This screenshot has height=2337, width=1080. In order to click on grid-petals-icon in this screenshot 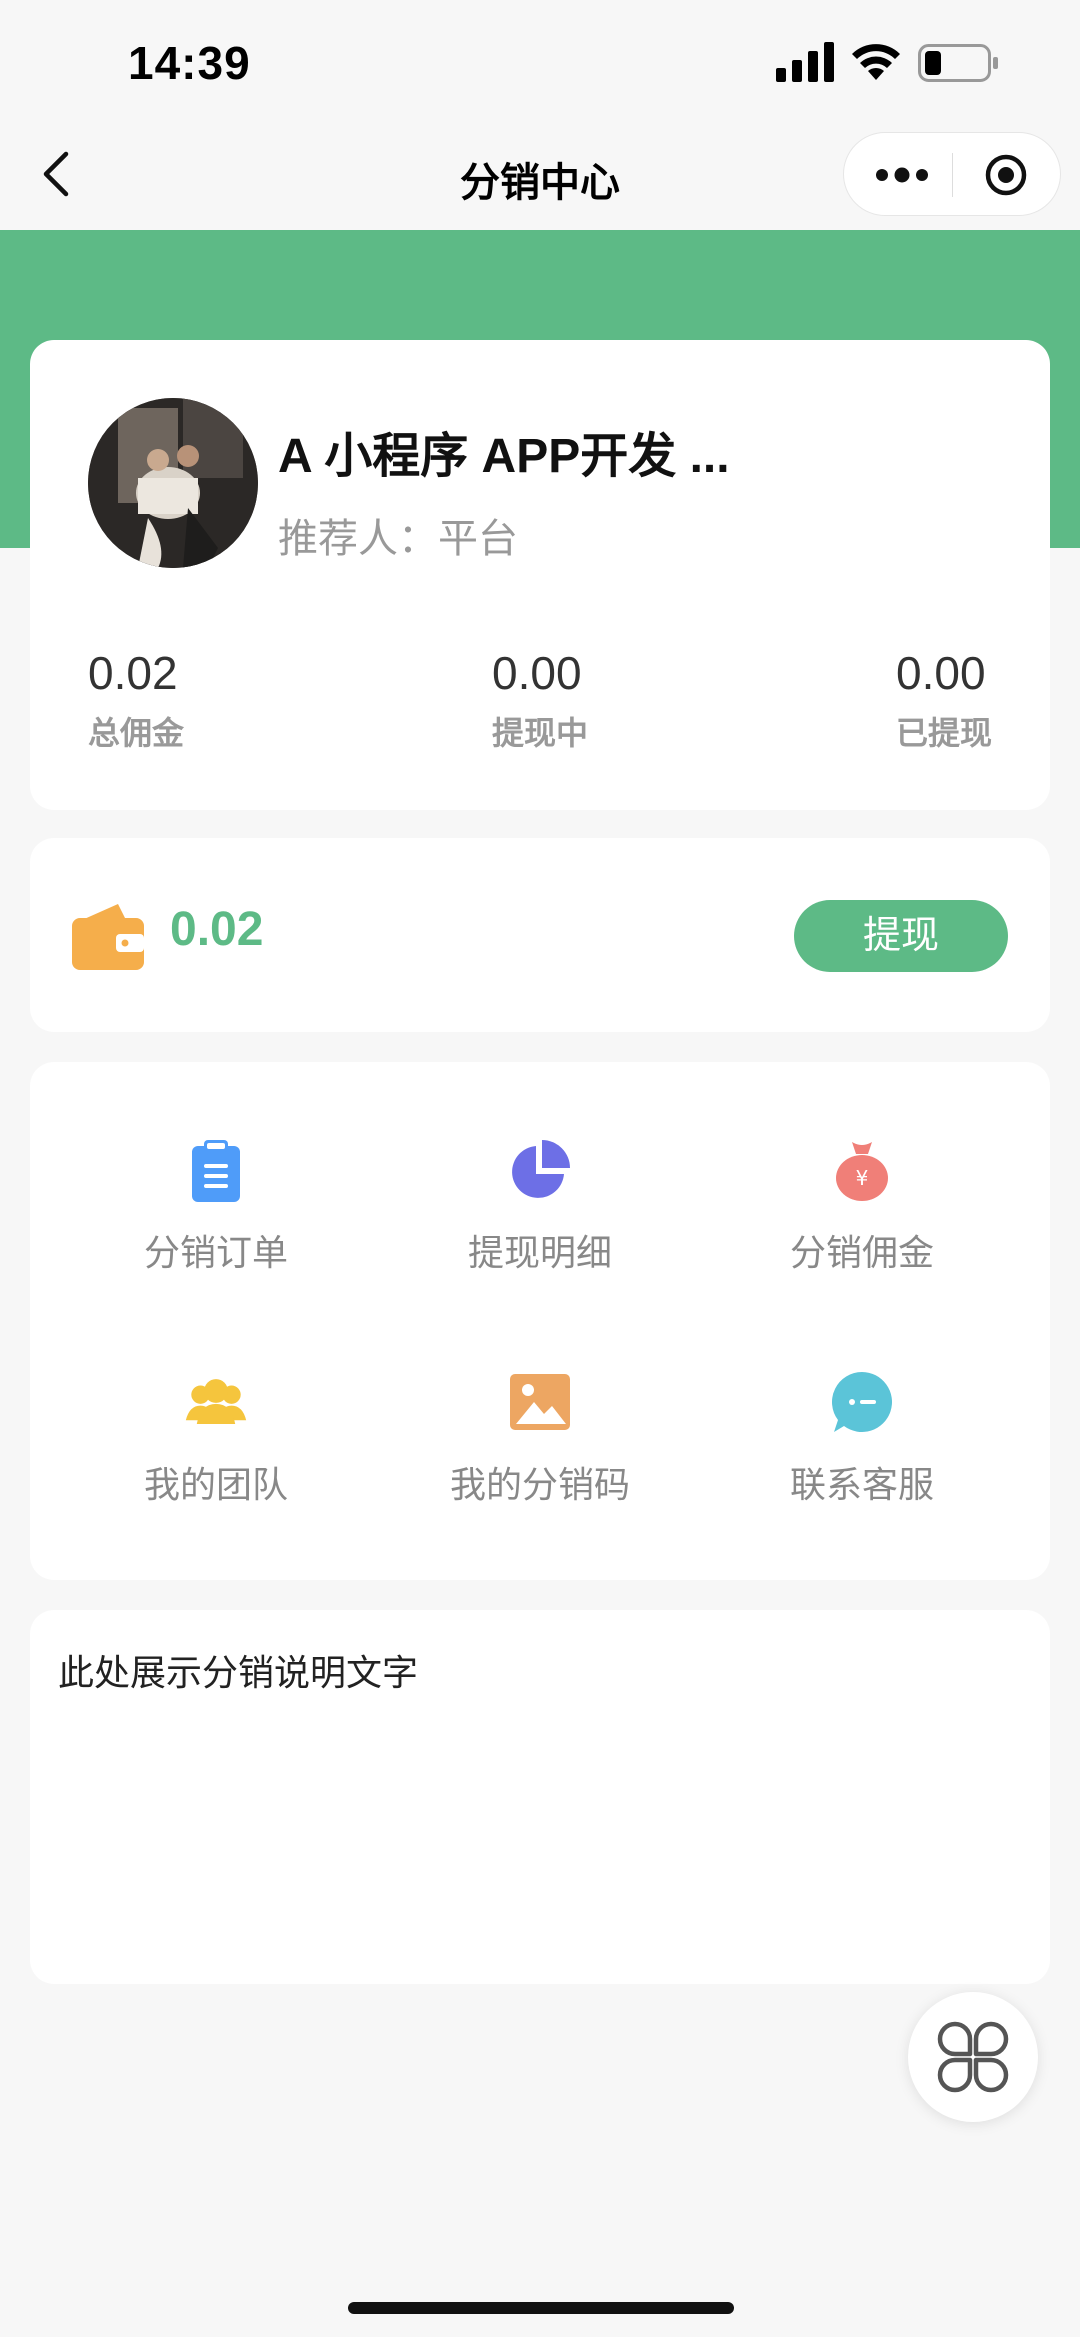, I will do `click(973, 2057)`.